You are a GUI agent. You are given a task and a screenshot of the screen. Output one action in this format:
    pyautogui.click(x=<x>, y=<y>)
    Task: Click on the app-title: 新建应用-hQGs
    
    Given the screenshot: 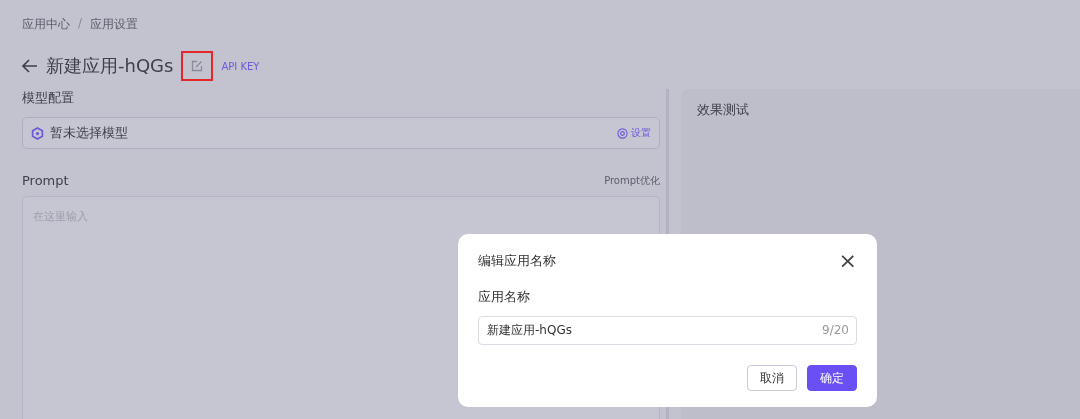 What is the action you would take?
    pyautogui.click(x=110, y=66)
    